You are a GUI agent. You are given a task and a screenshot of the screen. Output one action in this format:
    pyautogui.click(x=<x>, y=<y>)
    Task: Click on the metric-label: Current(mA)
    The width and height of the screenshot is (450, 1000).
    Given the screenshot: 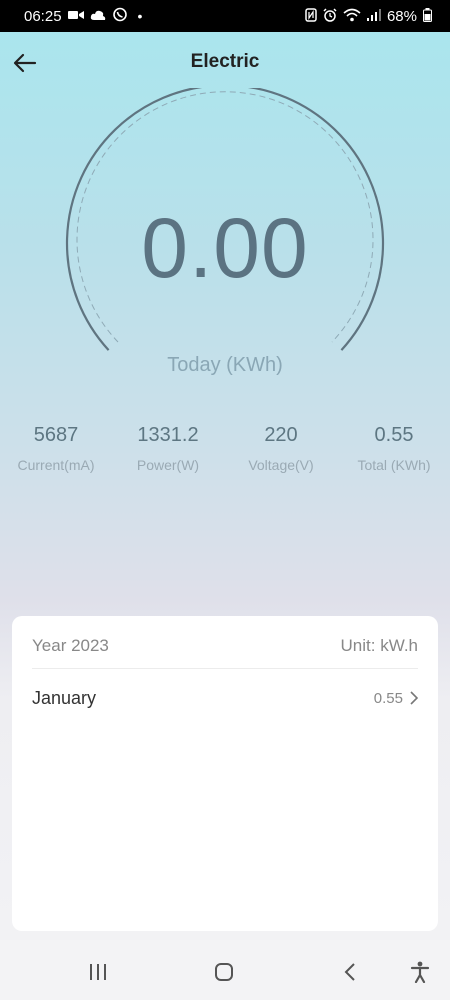 What is the action you would take?
    pyautogui.click(x=56, y=465)
    